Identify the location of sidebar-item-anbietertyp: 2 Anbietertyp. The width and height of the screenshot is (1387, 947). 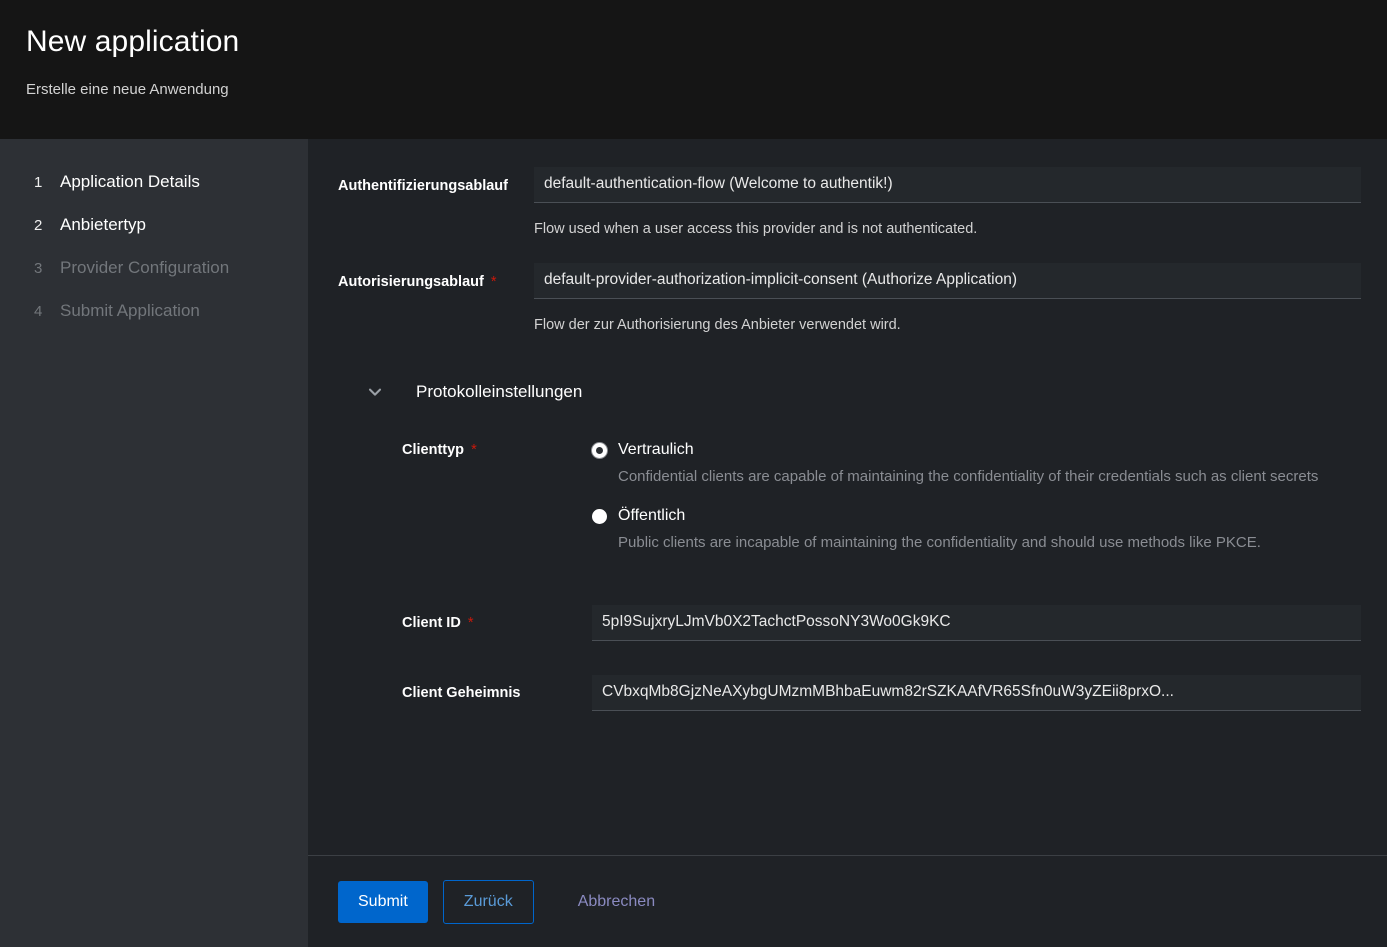
(154, 225).